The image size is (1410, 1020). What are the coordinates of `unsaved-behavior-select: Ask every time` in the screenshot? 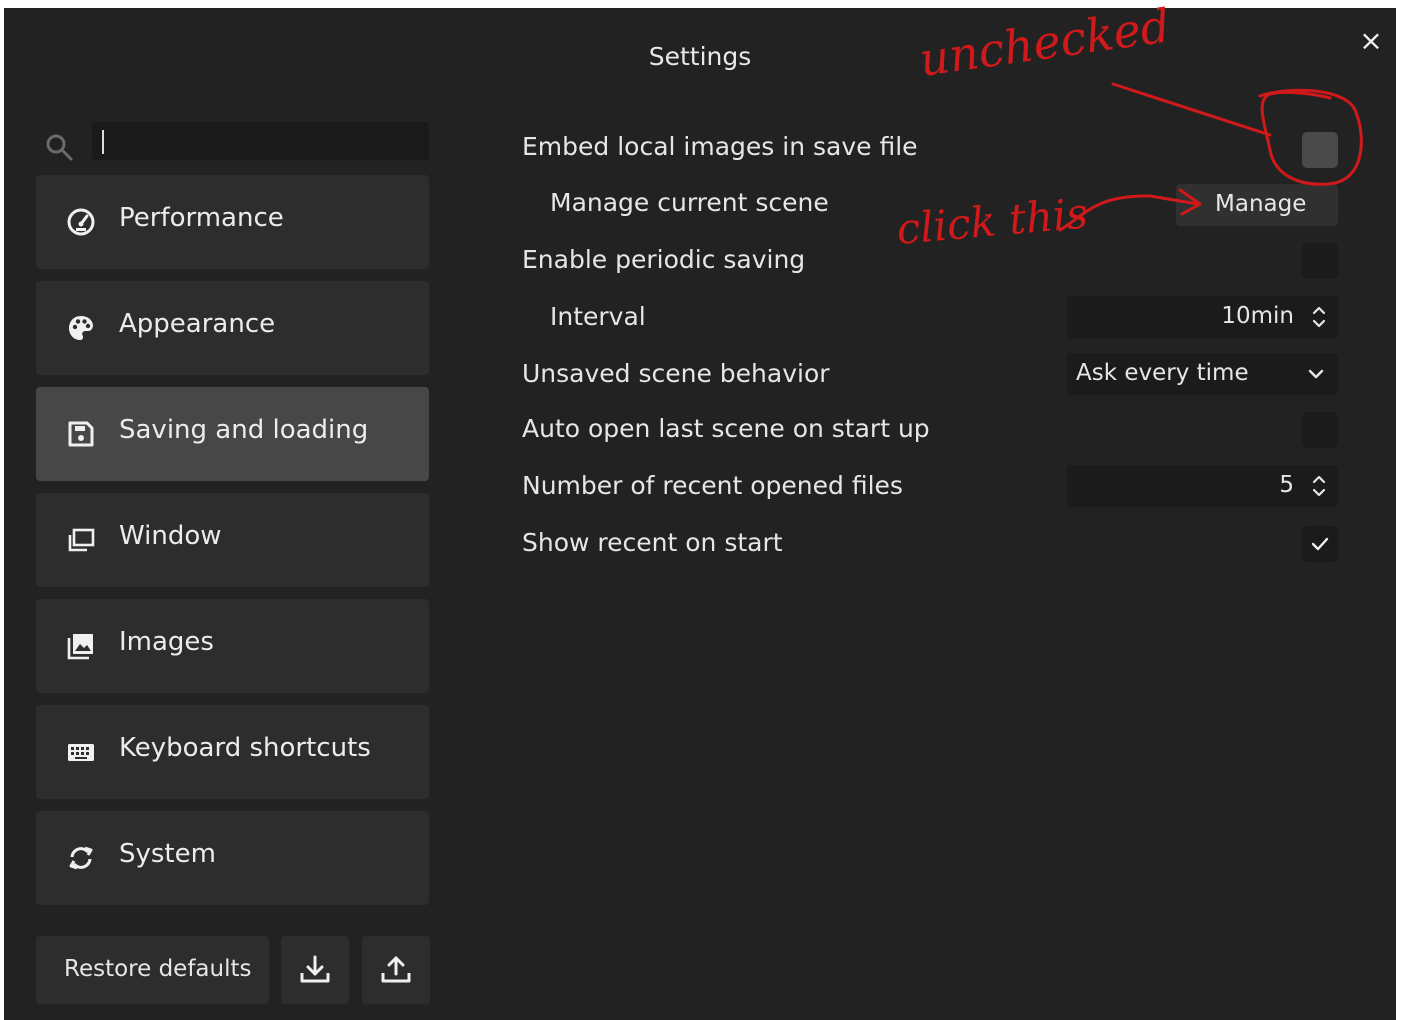 It's located at (1202, 374).